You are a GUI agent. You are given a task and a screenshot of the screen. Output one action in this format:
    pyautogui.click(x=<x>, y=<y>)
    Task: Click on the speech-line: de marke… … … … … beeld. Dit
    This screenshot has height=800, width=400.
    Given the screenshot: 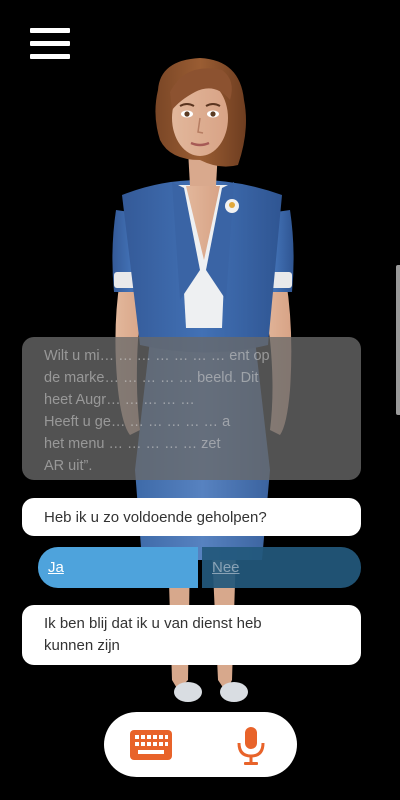 What is the action you would take?
    pyautogui.click(x=151, y=378)
    